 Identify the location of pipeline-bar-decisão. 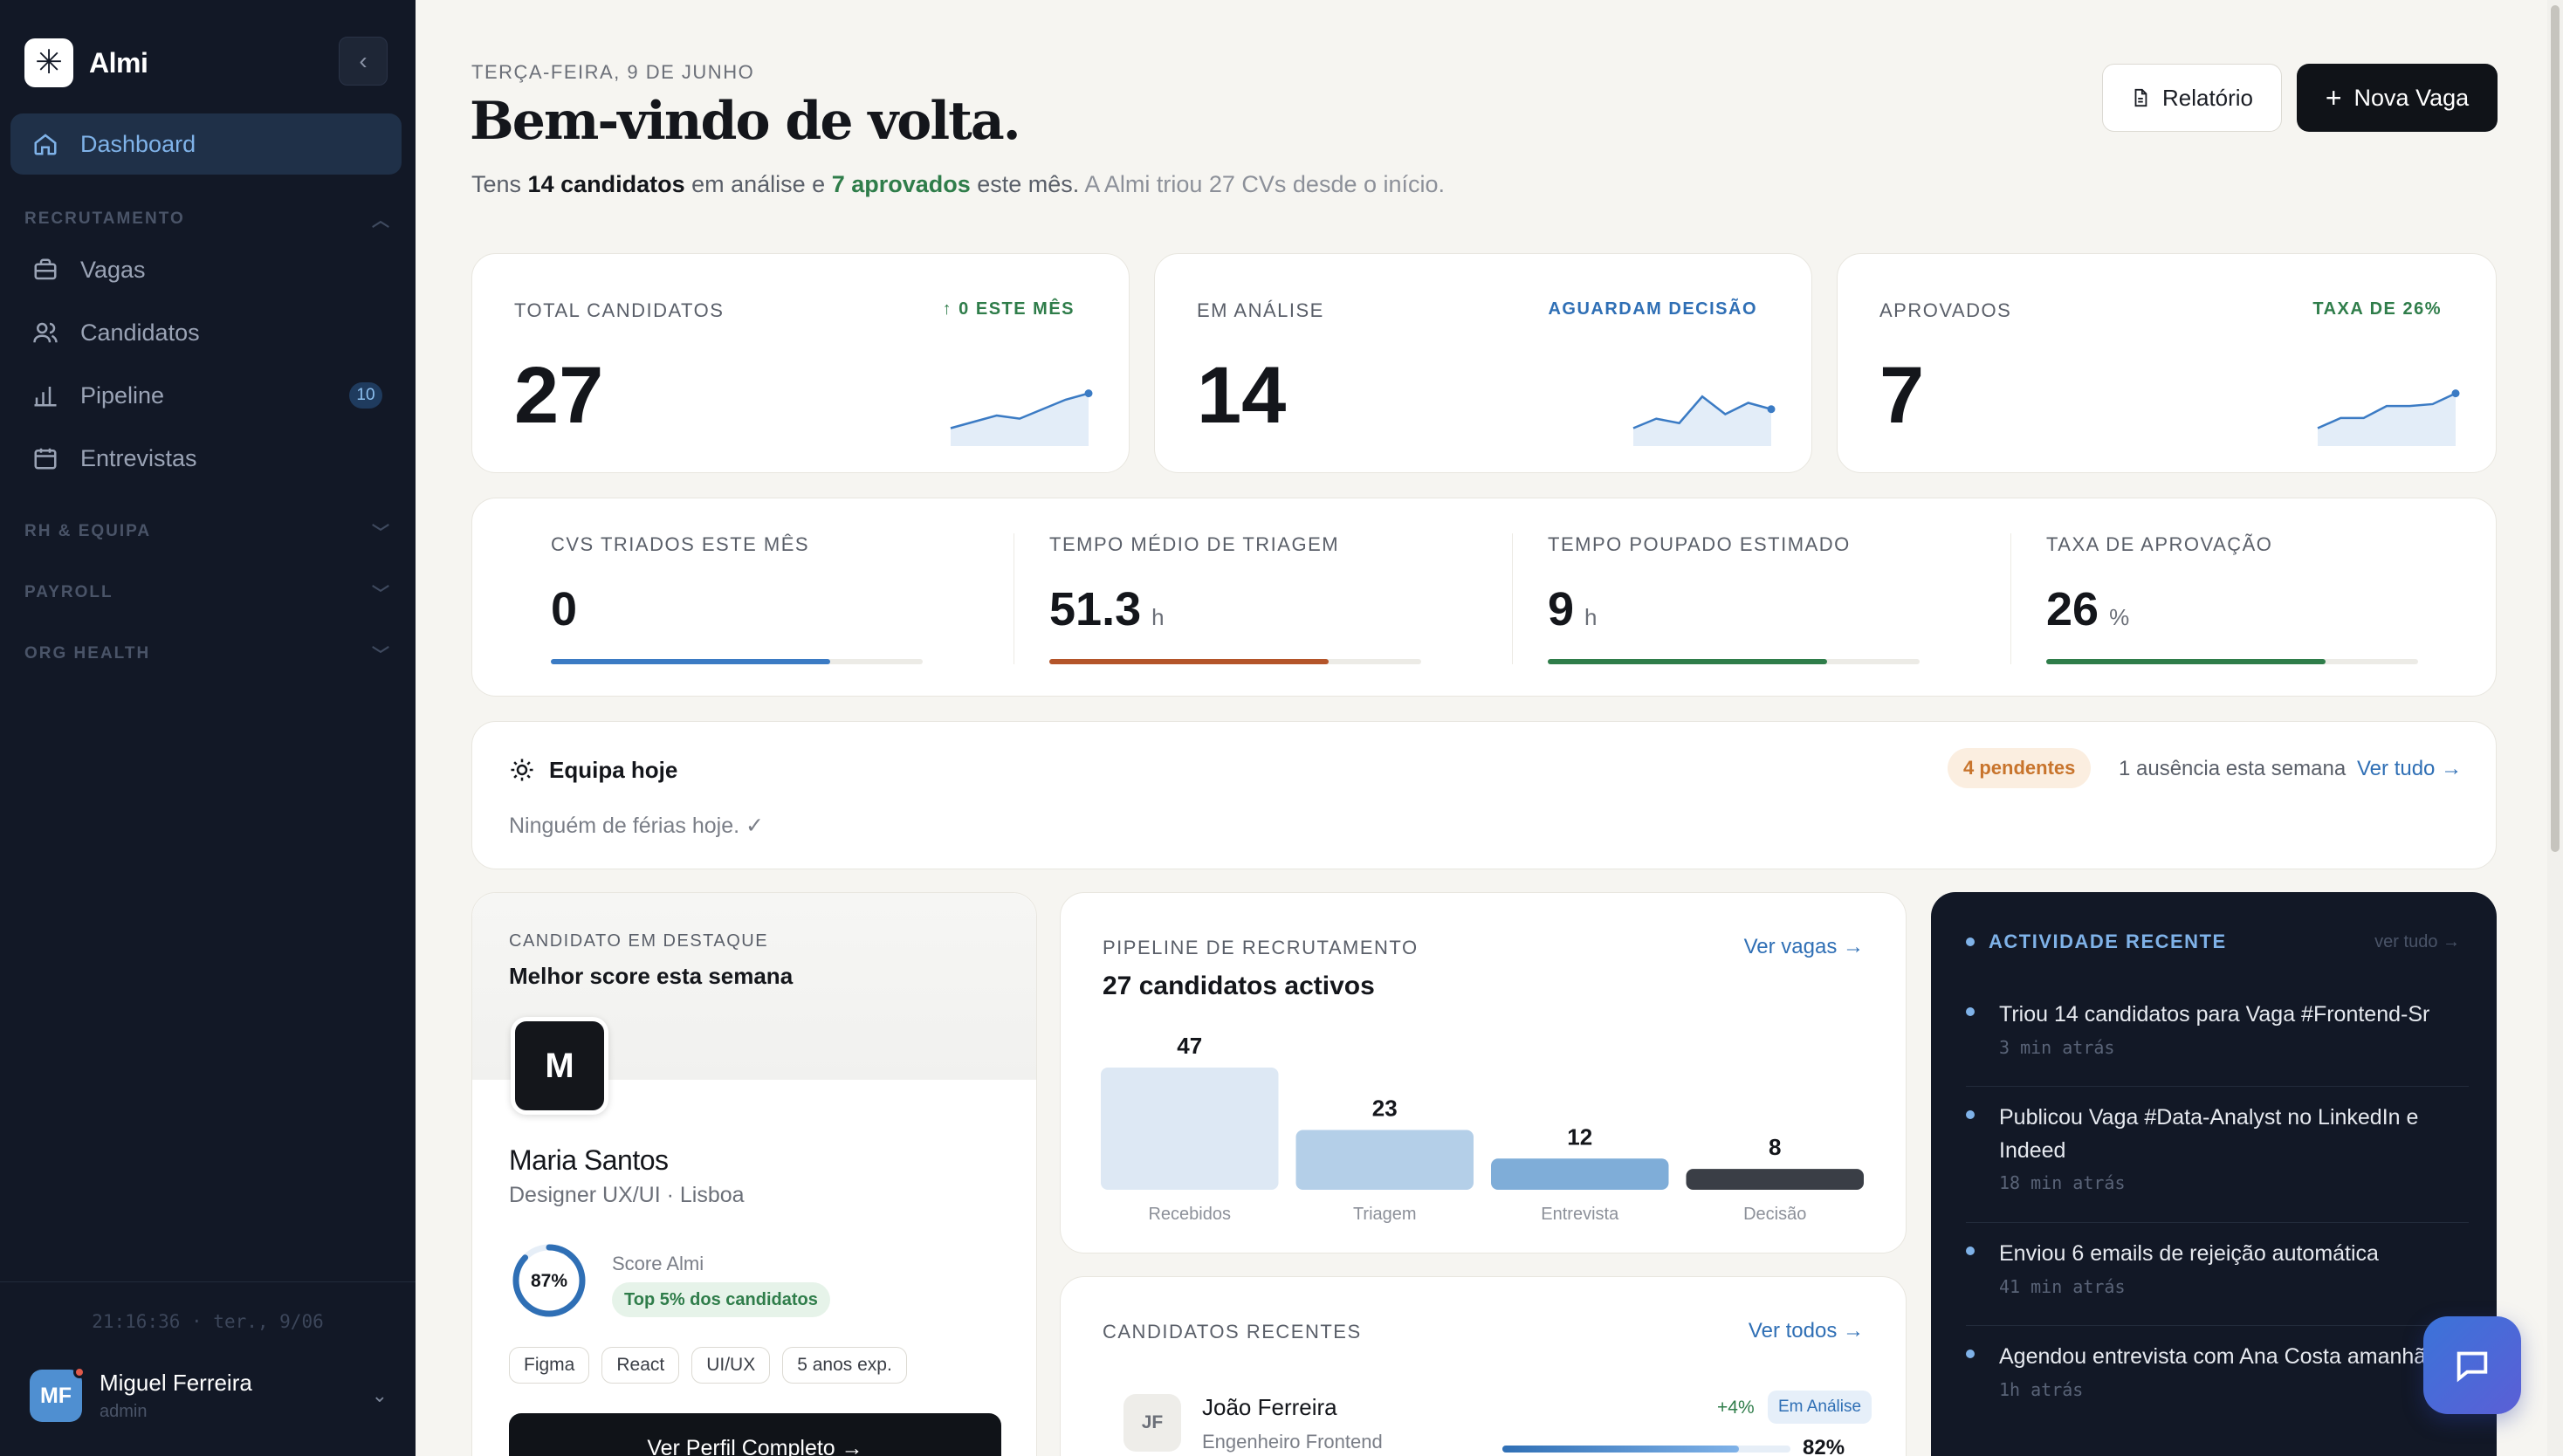
(1775, 1179).